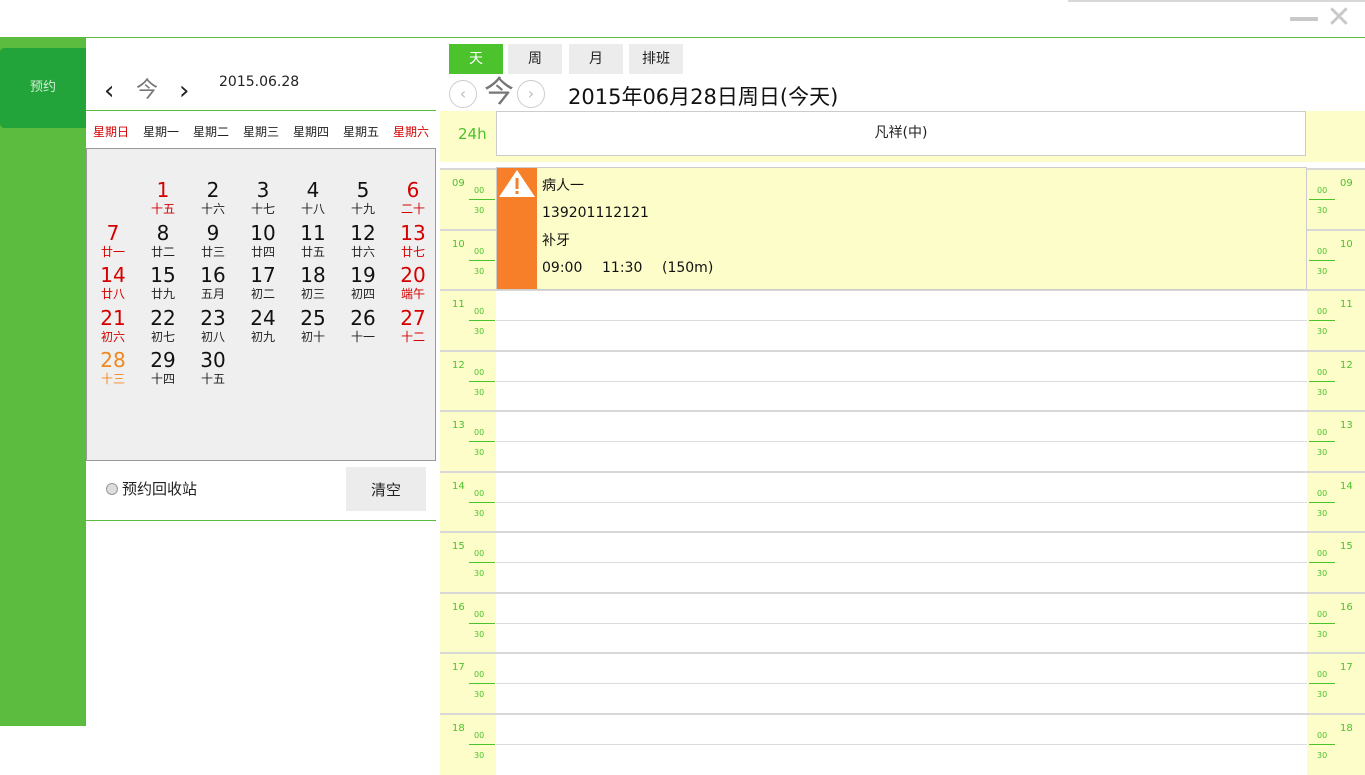 The image size is (1365, 775). What do you see at coordinates (109, 91) in the screenshot?
I see `prev-month-icon: ‹` at bounding box center [109, 91].